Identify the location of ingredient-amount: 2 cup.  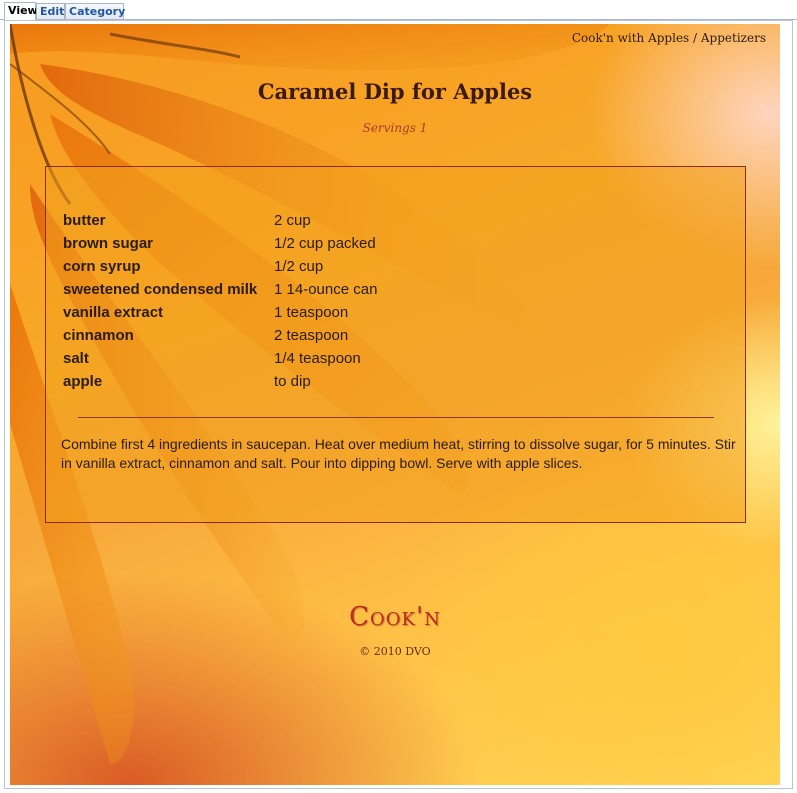
(292, 220).